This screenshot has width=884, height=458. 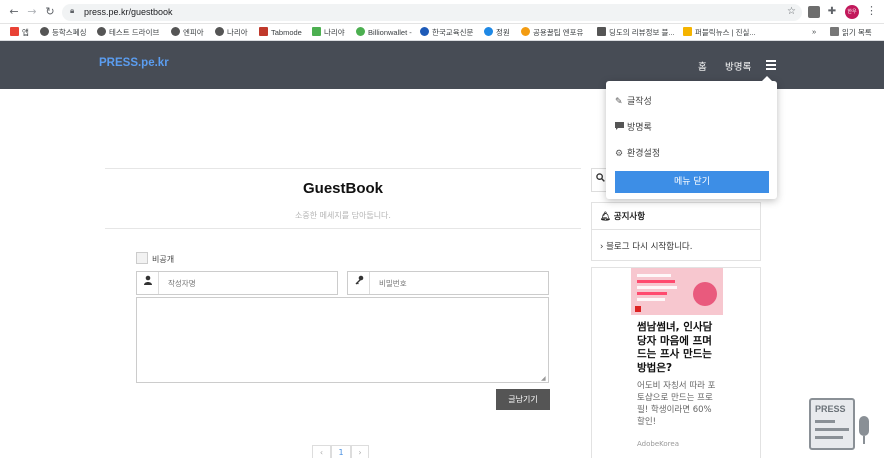 I want to click on bookmark-item: Tabmode, so click(x=280, y=32).